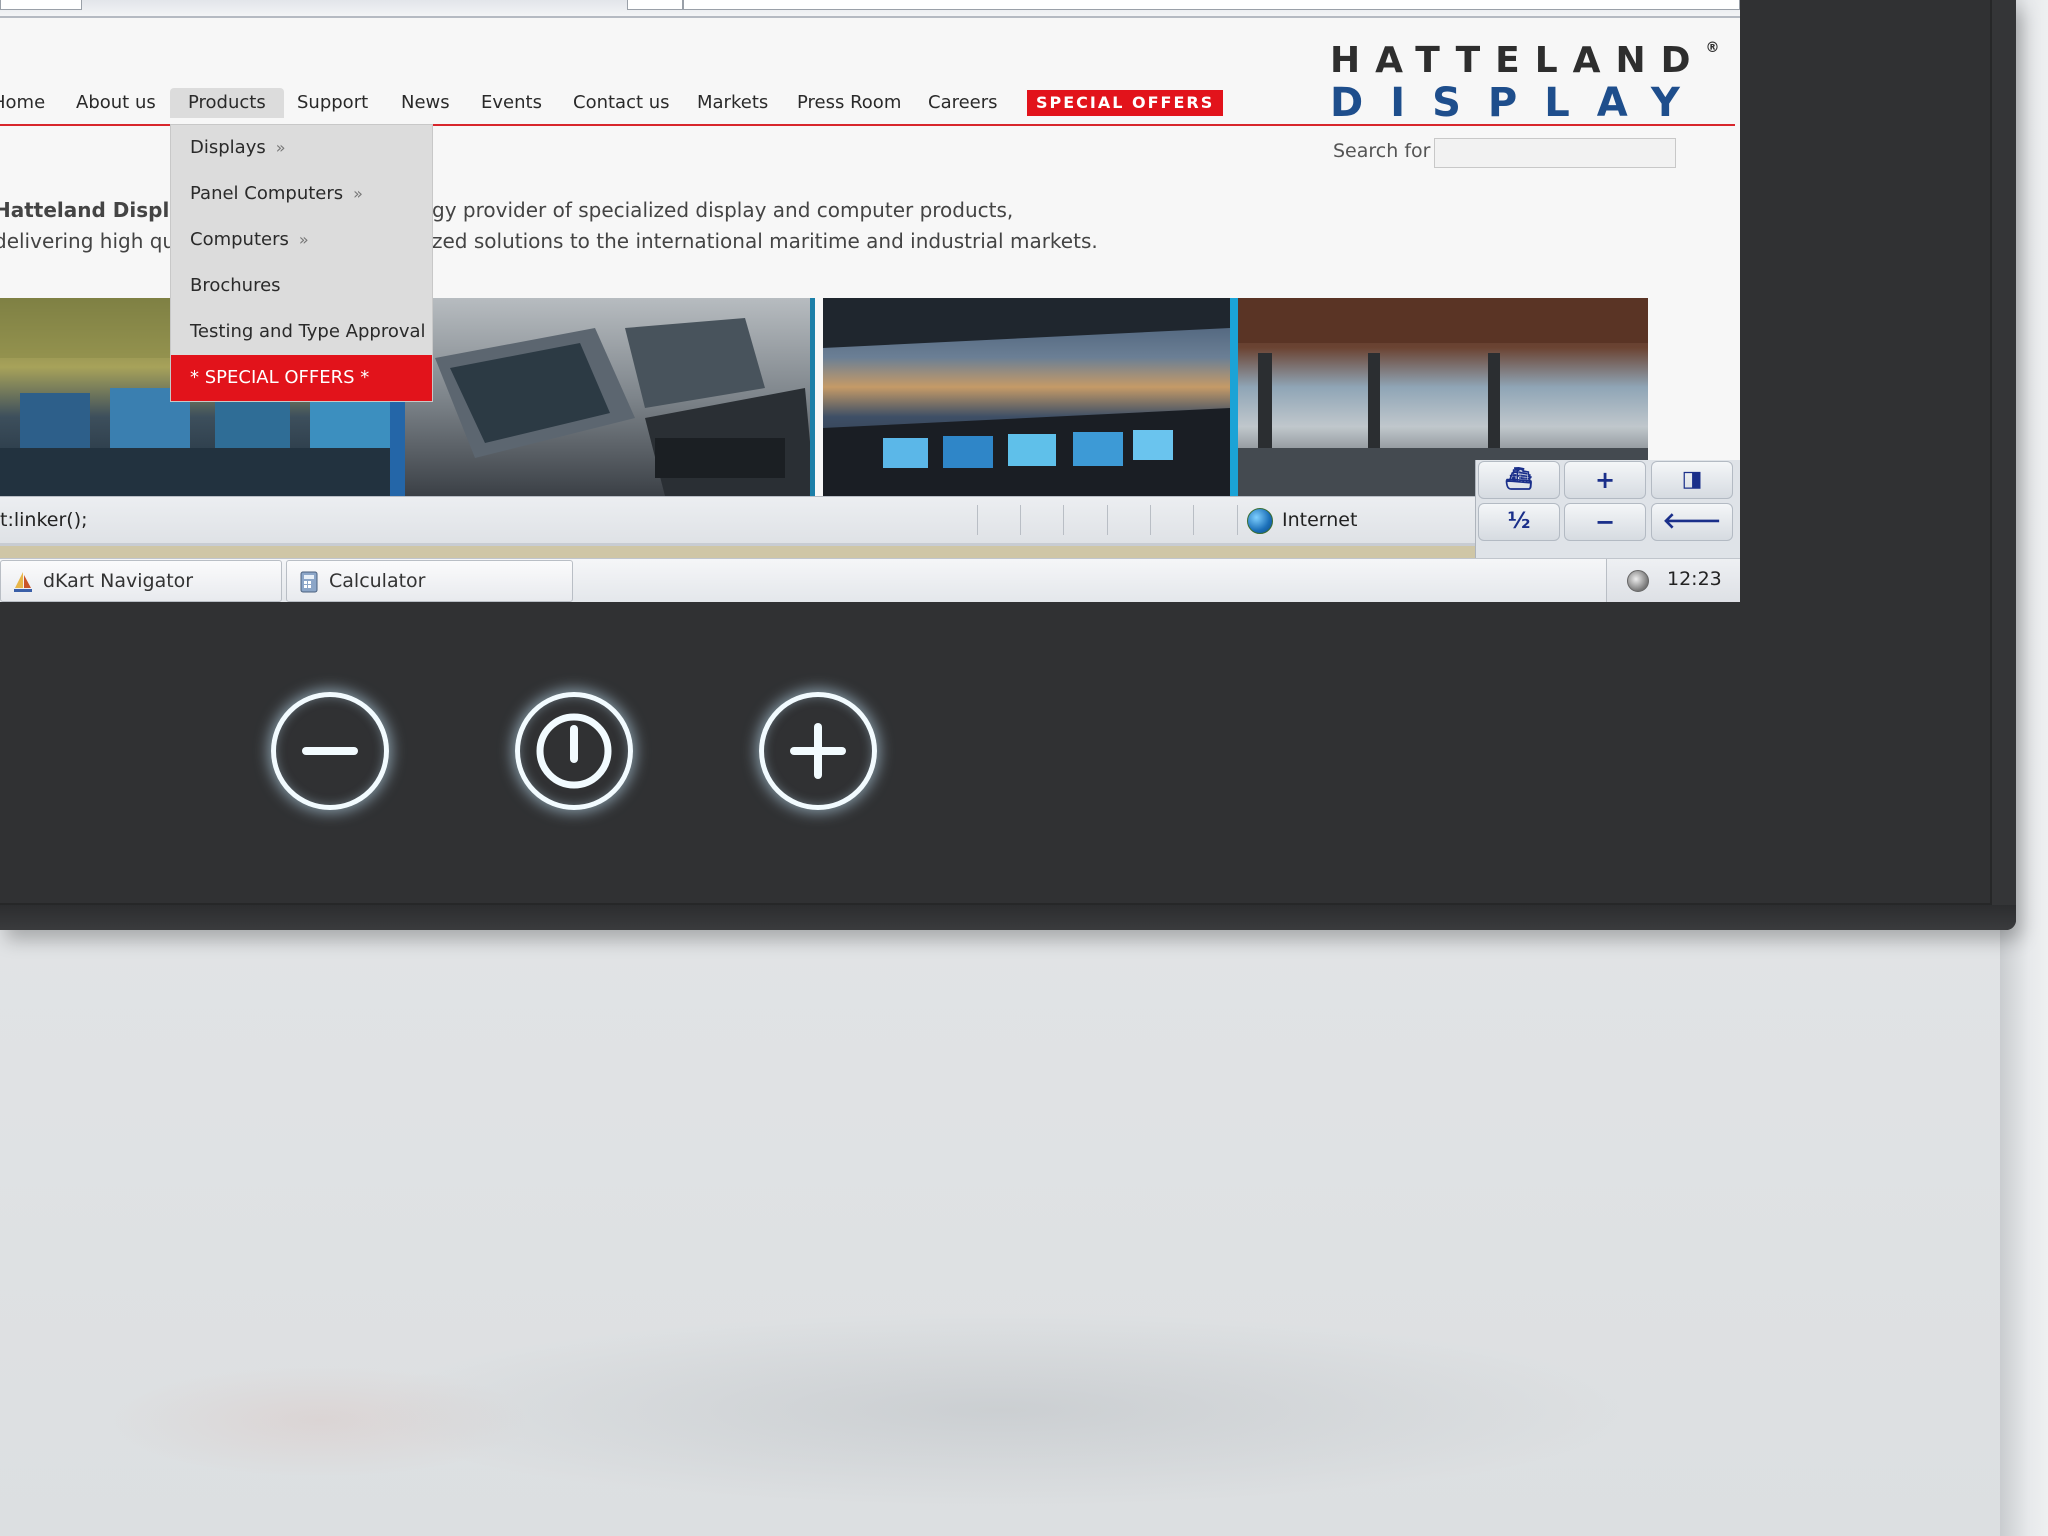 The height and width of the screenshot is (1536, 2048). Describe the element at coordinates (301, 332) in the screenshot. I see `dropdown-item-testing: Testing and Type Approval` at that location.